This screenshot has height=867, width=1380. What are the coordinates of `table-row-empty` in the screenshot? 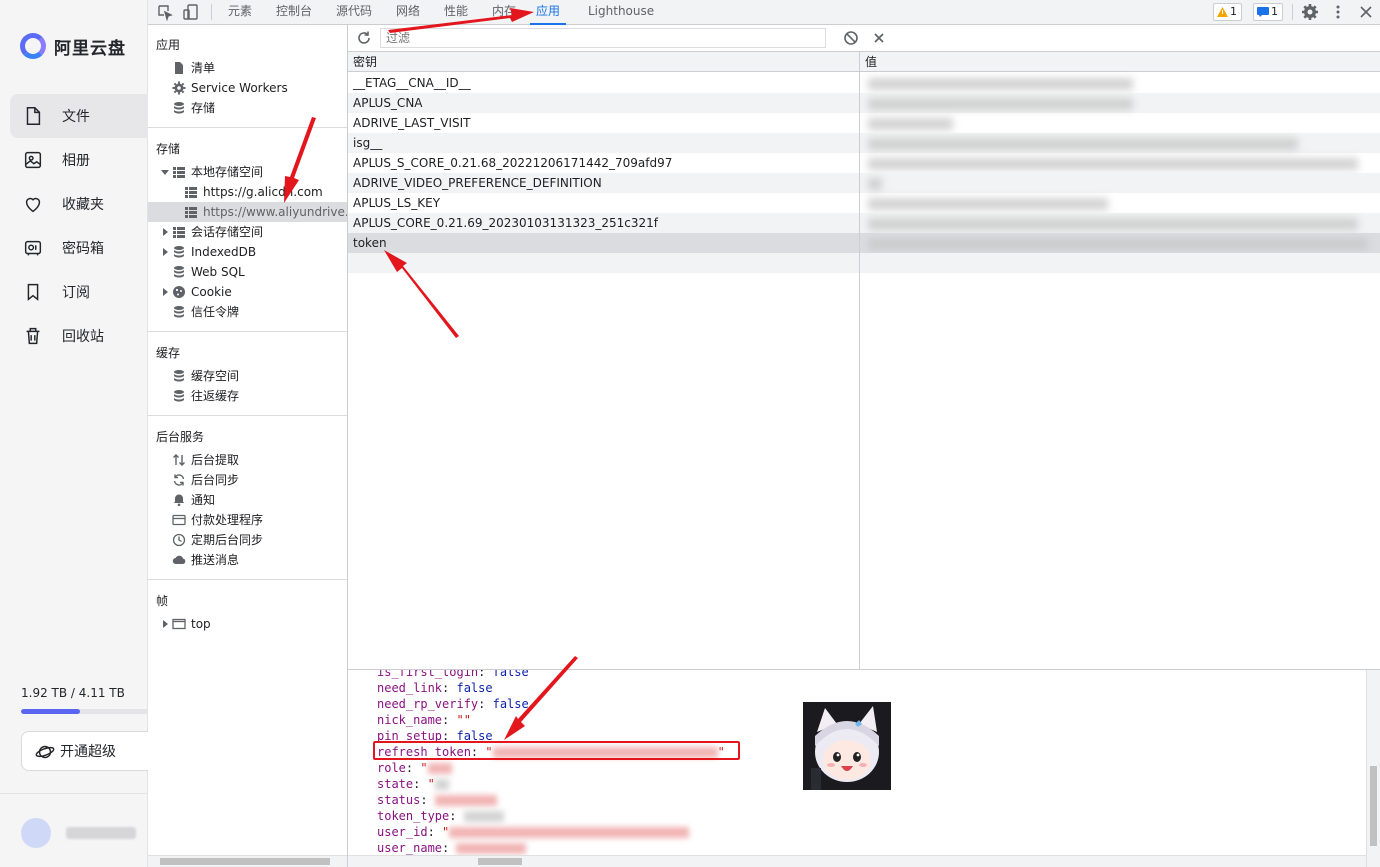 It's located at (864, 263).